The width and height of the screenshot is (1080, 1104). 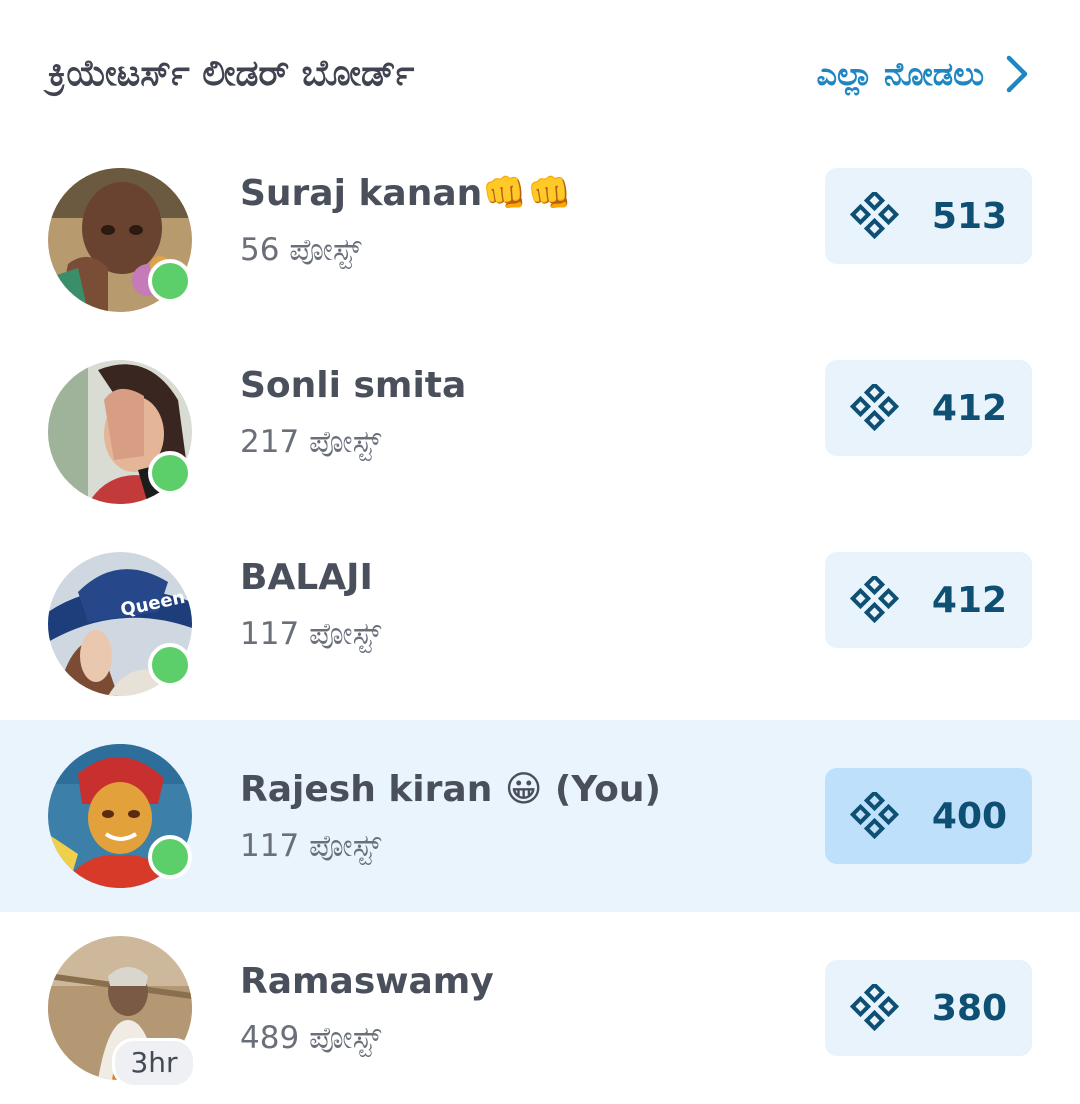 I want to click on creator-name: Suraj kanan👊👊, so click(x=406, y=194).